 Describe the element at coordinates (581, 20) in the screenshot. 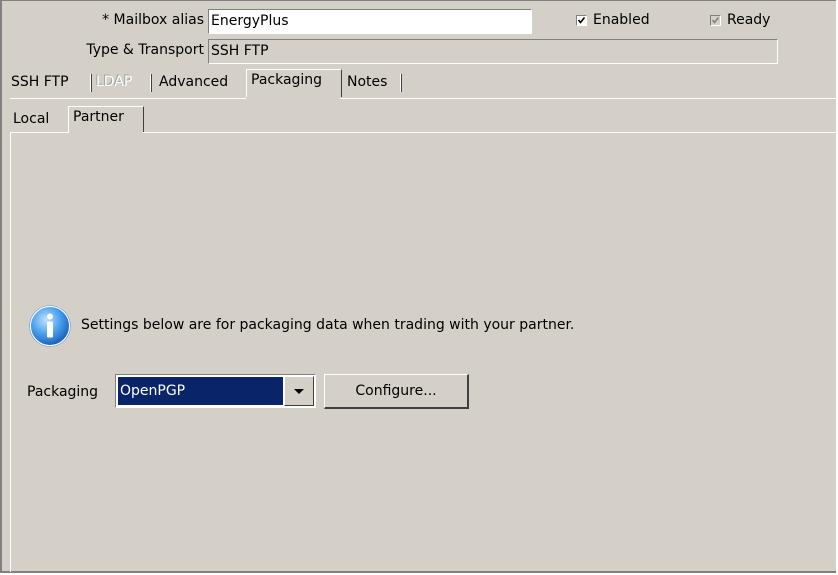

I see `enabled-check-box` at that location.